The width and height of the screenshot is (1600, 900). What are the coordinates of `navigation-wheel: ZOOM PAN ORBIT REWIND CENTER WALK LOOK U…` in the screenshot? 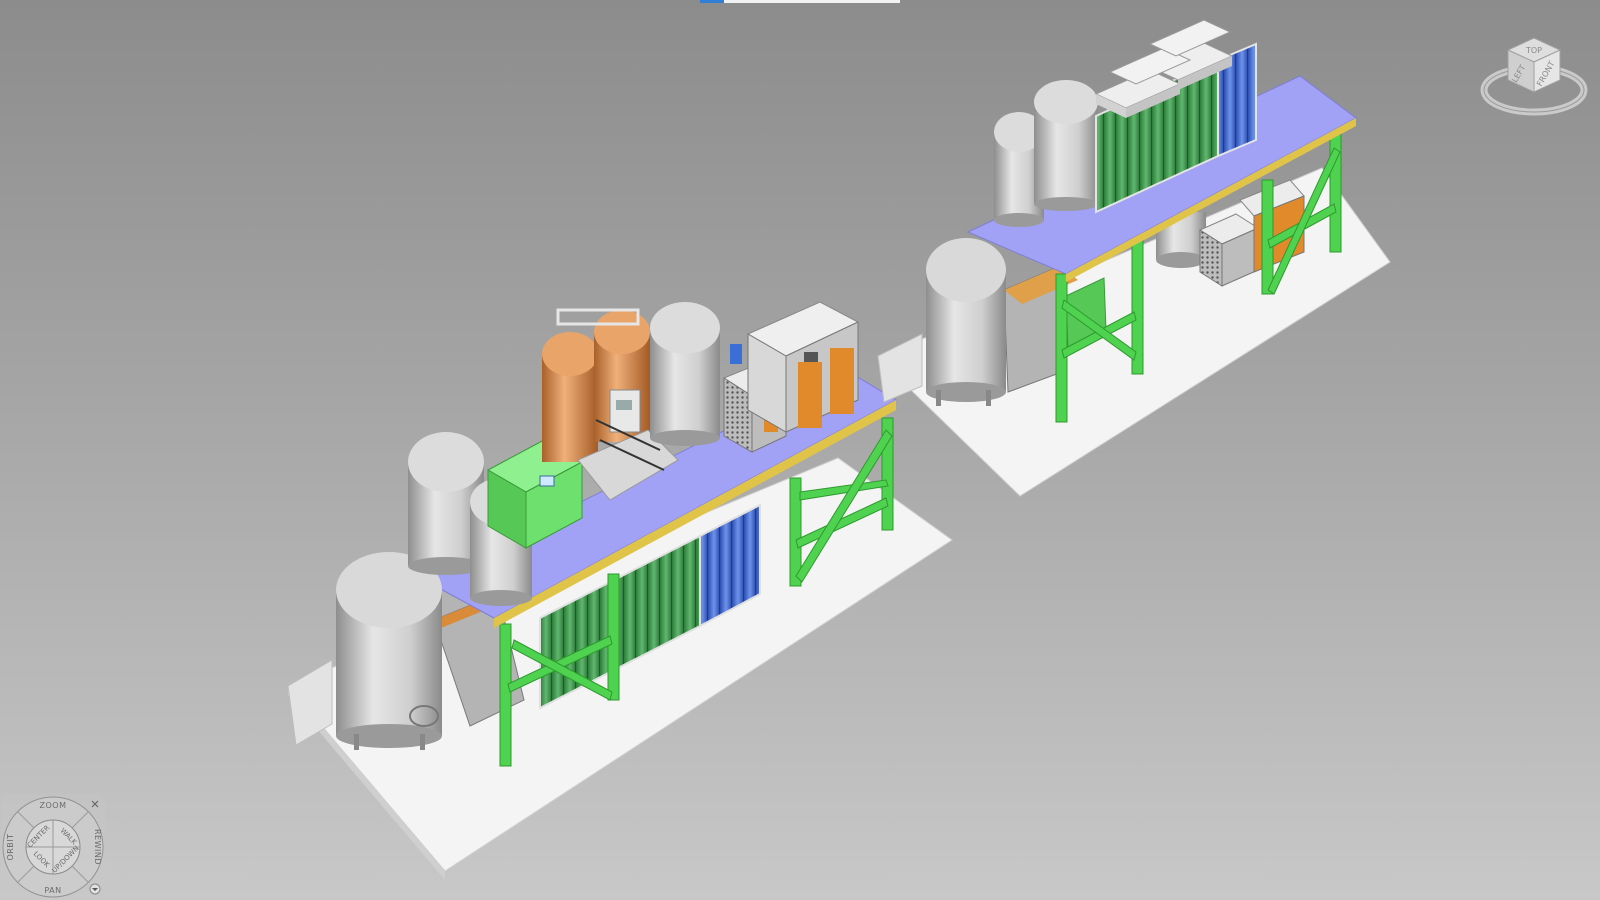 It's located at (53, 847).